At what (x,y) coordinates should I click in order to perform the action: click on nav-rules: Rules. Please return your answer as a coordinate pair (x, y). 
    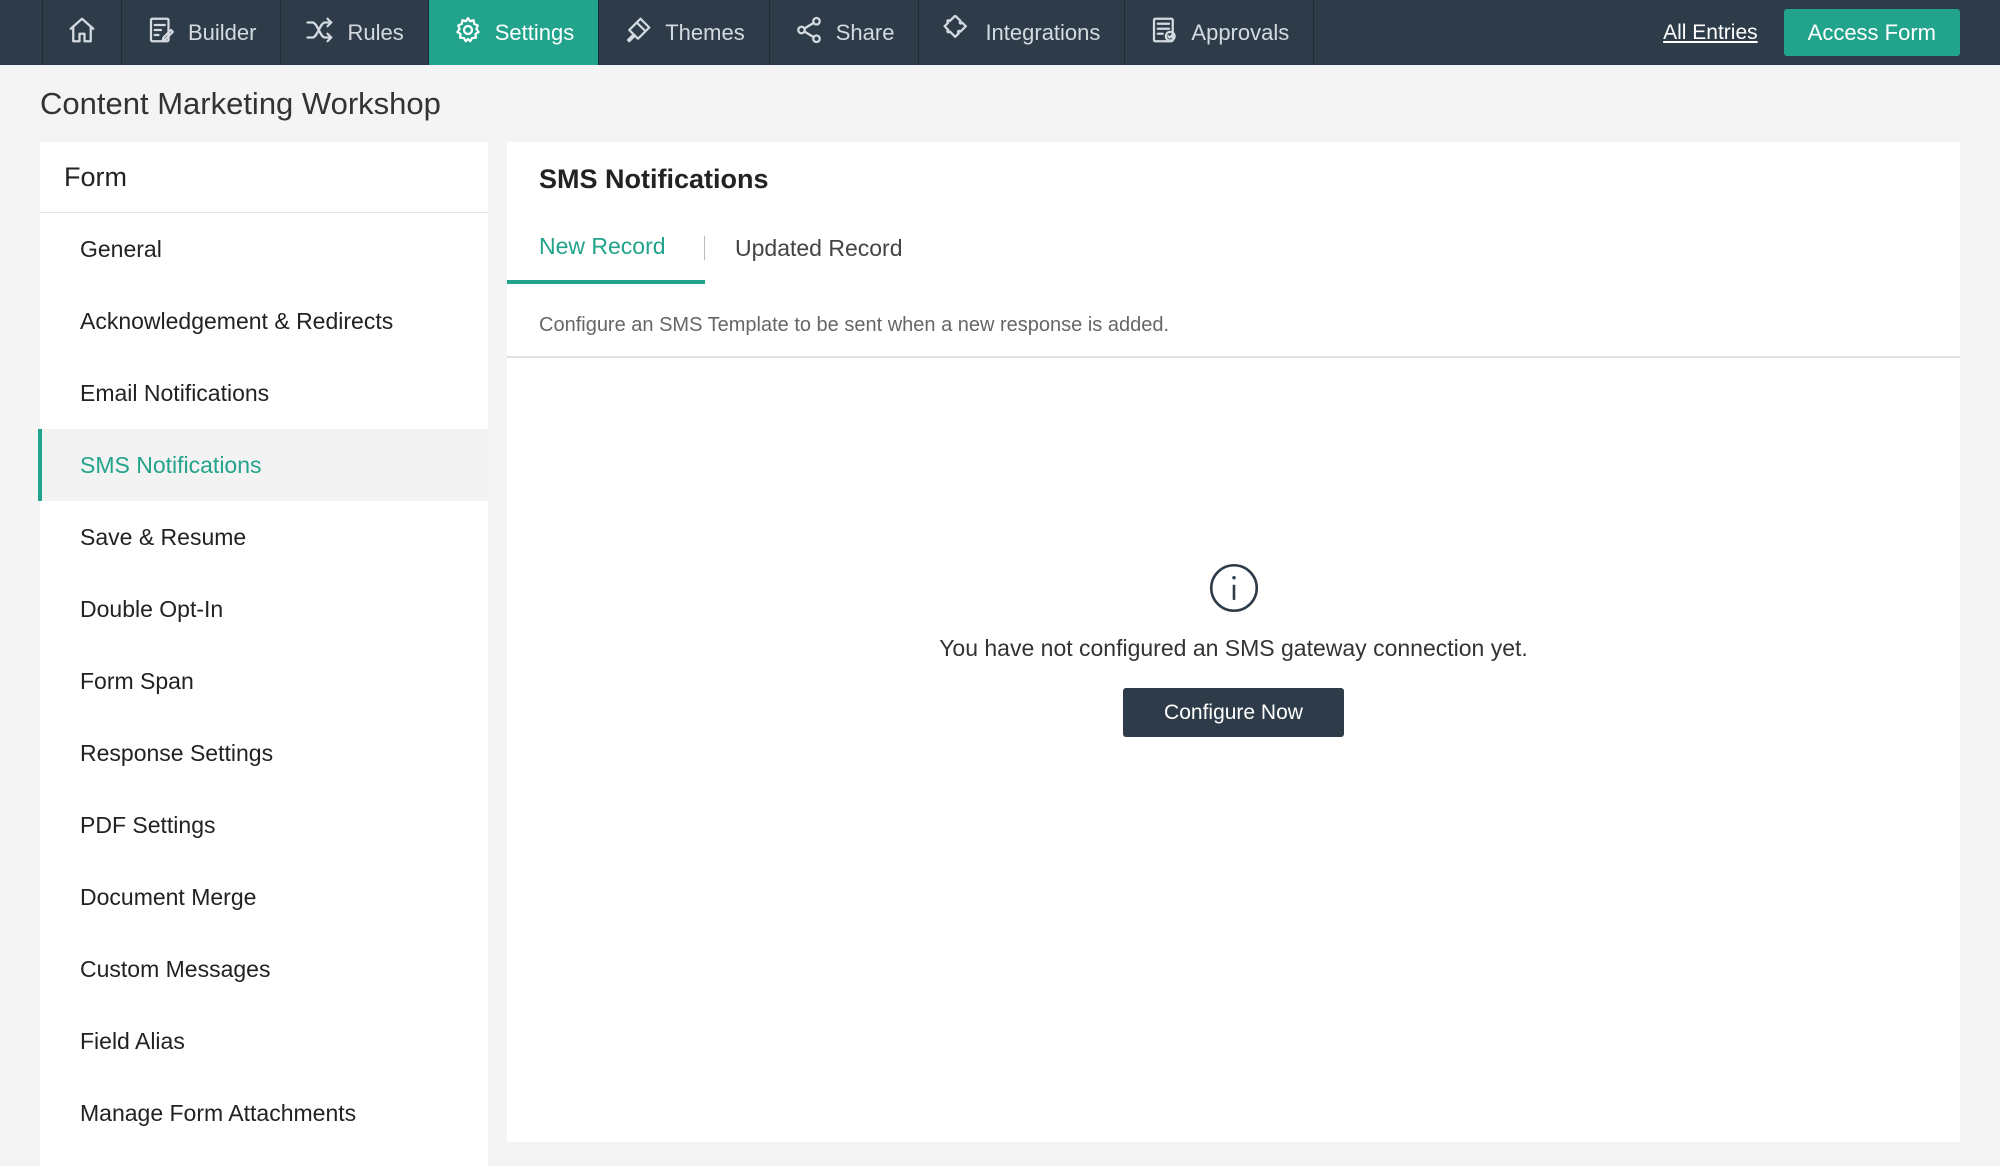
    Looking at the image, I should click on (353, 32).